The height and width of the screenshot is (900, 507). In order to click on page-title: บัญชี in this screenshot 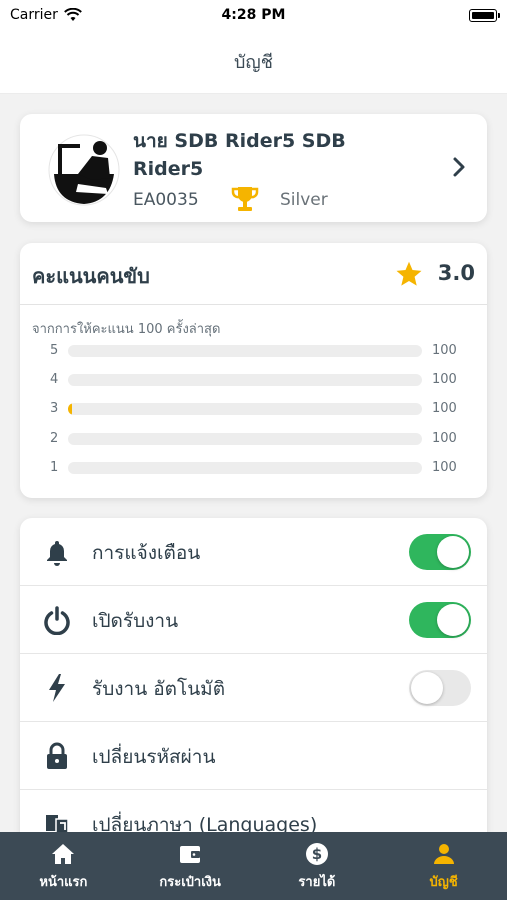, I will do `click(253, 62)`.